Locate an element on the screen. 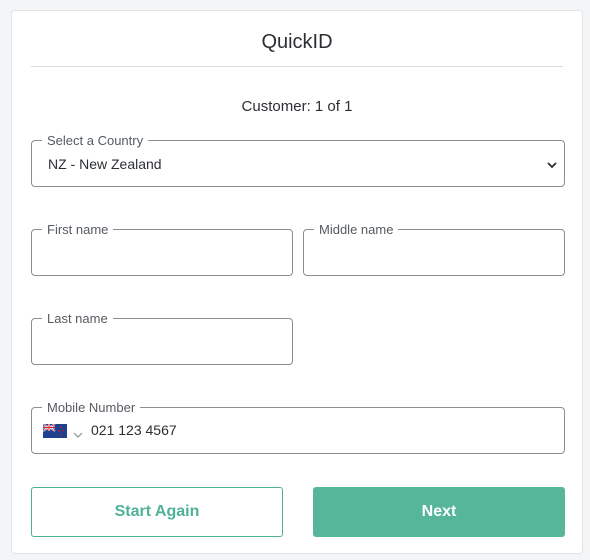 Image resolution: width=590 pixels, height=560 pixels. nz-flag-icon is located at coordinates (54, 430).